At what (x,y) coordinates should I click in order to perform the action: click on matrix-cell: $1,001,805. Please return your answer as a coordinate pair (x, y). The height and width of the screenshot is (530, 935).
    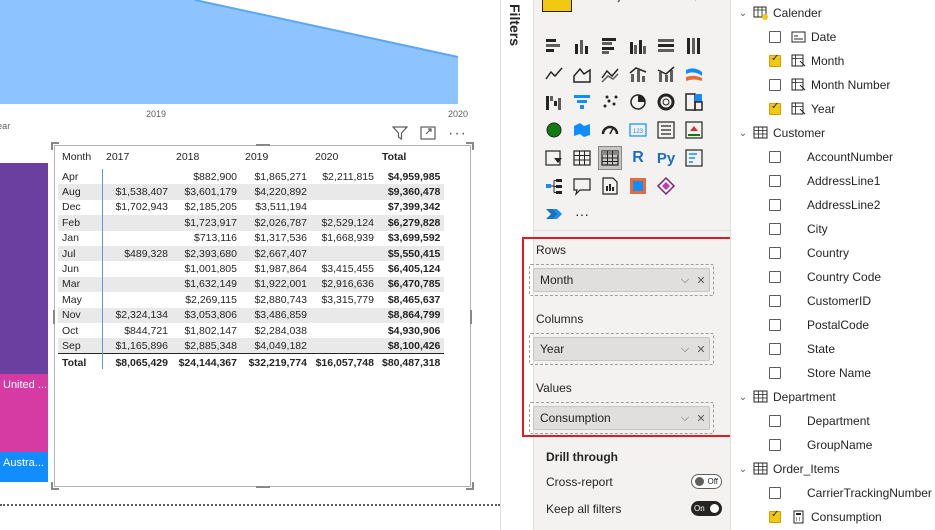
    Looking at the image, I should click on (206, 268).